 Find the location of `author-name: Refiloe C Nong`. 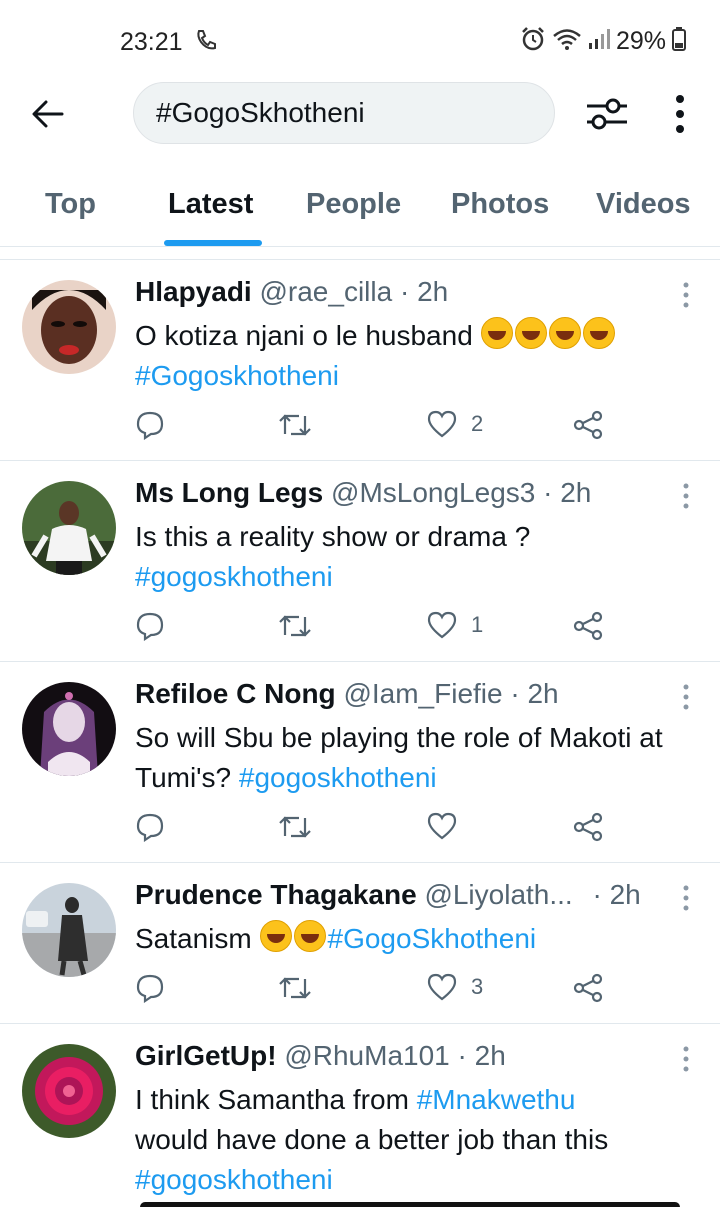

author-name: Refiloe C Nong is located at coordinates (235, 693).